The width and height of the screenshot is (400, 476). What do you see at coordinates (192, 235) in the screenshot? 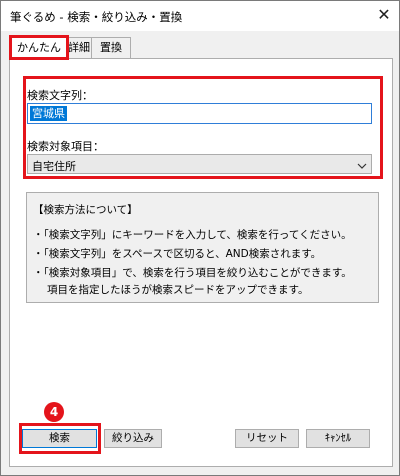
I see `help-line: ・「検索文字列」にキーワードを入力して、検索を行ってください。` at bounding box center [192, 235].